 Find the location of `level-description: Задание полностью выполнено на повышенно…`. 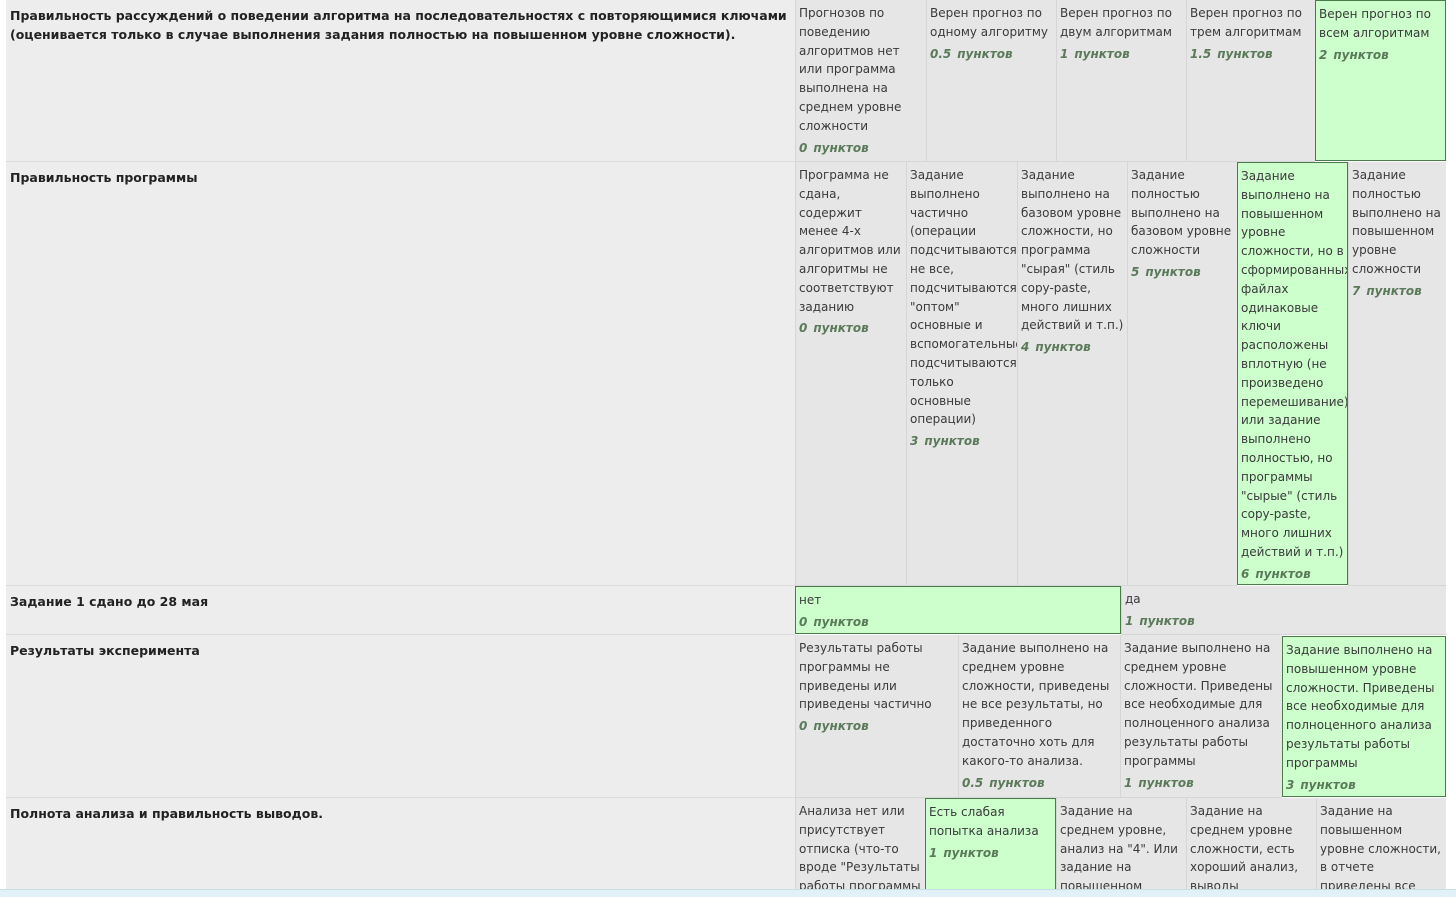

level-description: Задание полностью выполнено на повышенно… is located at coordinates (1396, 222).